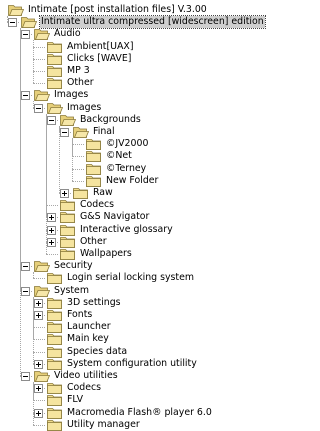 The image size is (320, 431). I want to click on tree-node-ambient-uax: Ambient[UAX], so click(91, 47).